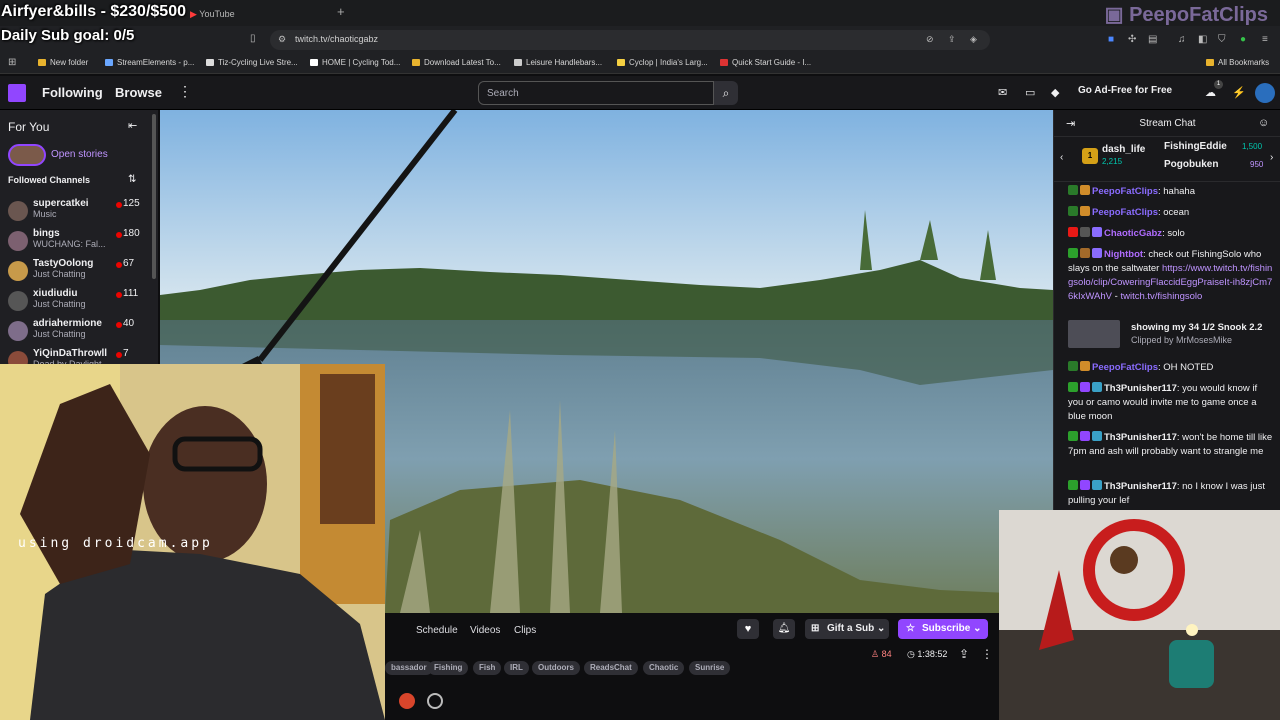  I want to click on chat-username: Nightbot, so click(1123, 254).